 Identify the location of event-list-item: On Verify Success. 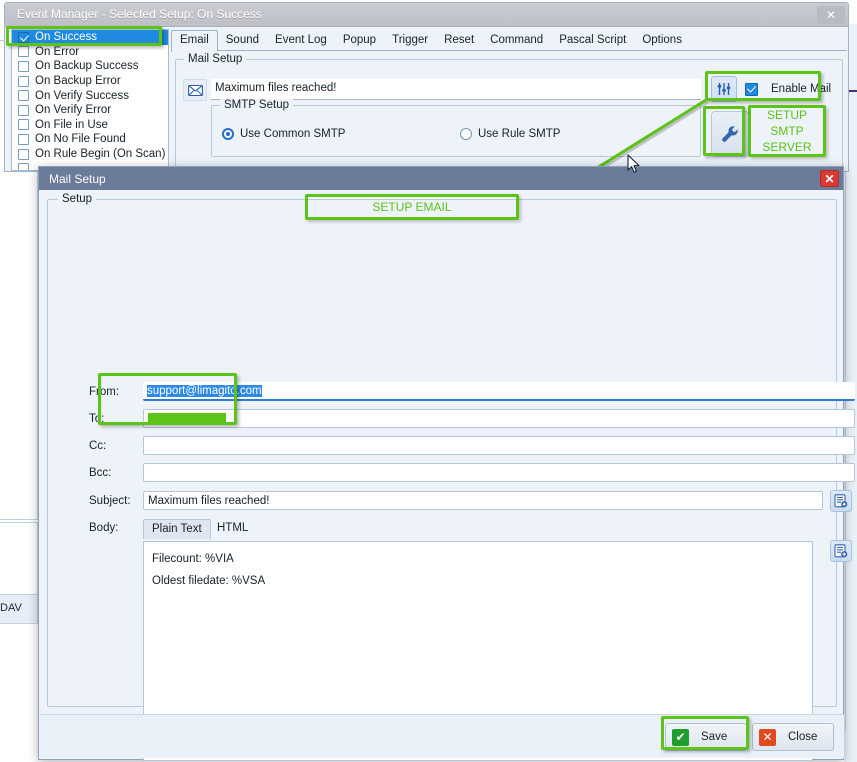
(90, 95).